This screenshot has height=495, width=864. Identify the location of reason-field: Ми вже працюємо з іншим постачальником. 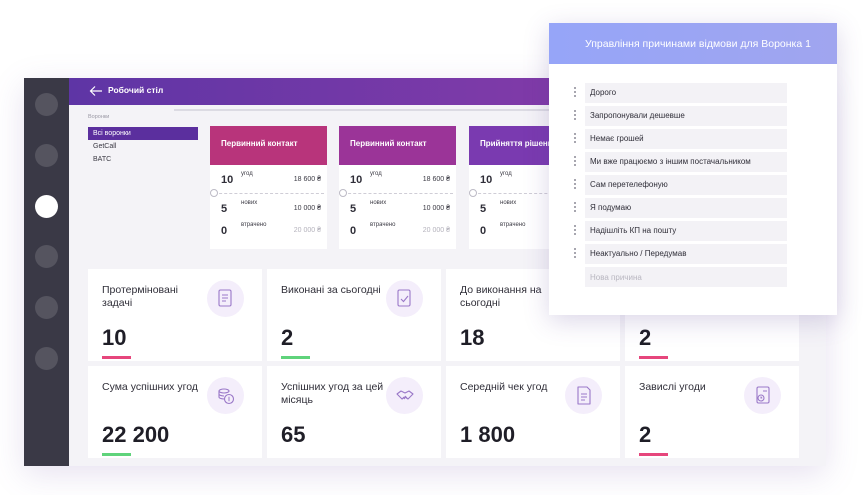
(686, 162).